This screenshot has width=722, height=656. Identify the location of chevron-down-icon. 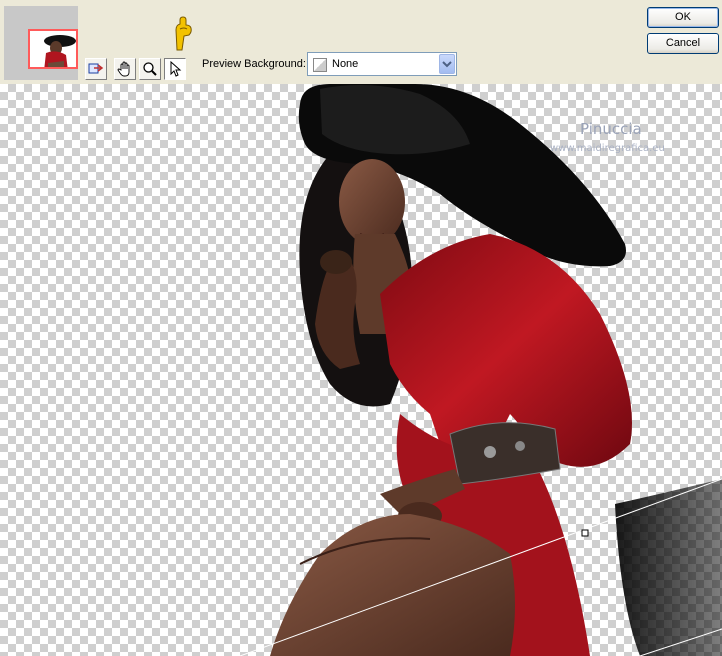
(447, 64).